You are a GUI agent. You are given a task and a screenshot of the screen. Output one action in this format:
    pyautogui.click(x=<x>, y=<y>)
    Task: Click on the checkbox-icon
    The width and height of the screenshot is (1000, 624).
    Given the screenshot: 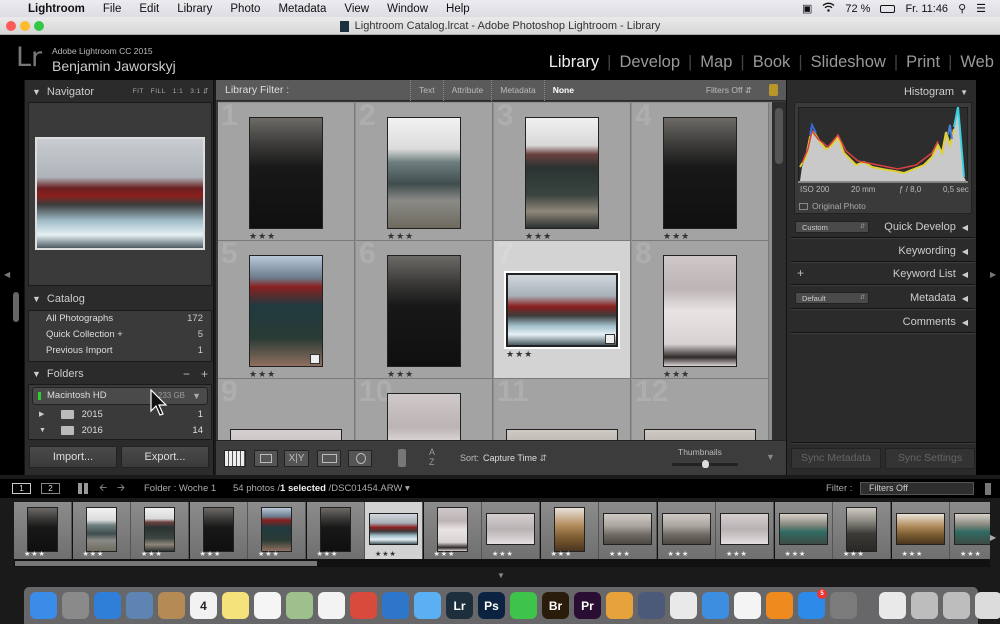 What is the action you would take?
    pyautogui.click(x=803, y=207)
    